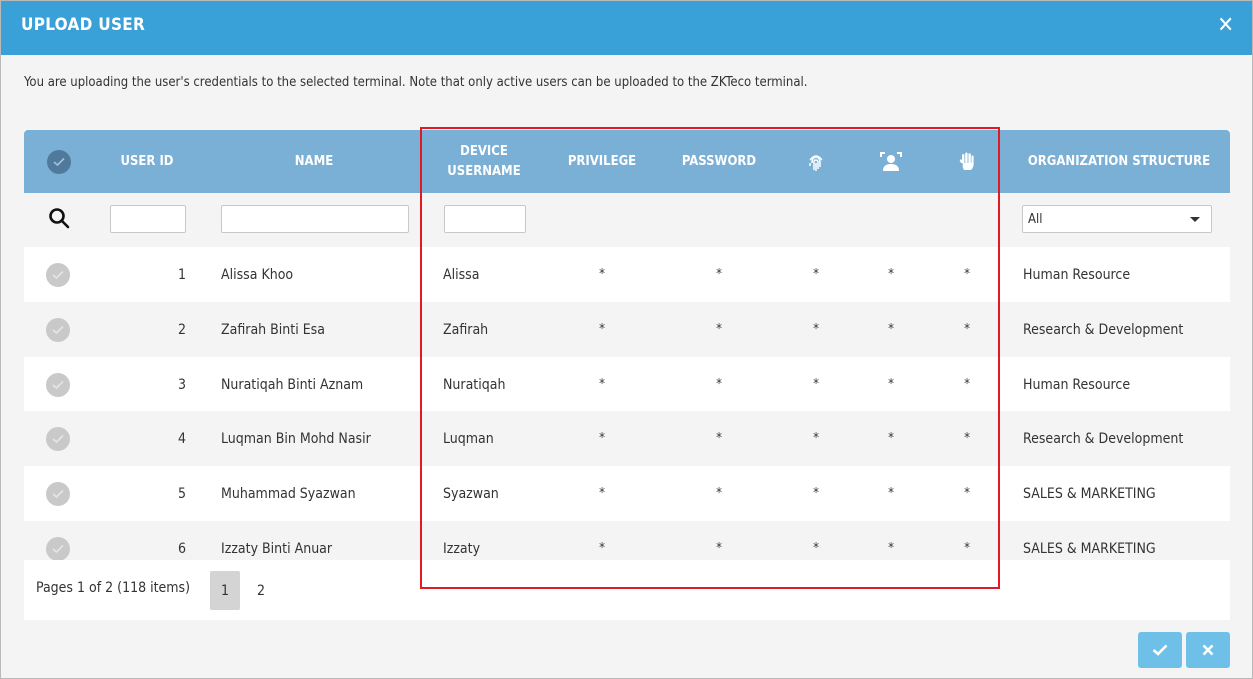 The width and height of the screenshot is (1253, 679). I want to click on cell-user-id: 2, so click(181, 329).